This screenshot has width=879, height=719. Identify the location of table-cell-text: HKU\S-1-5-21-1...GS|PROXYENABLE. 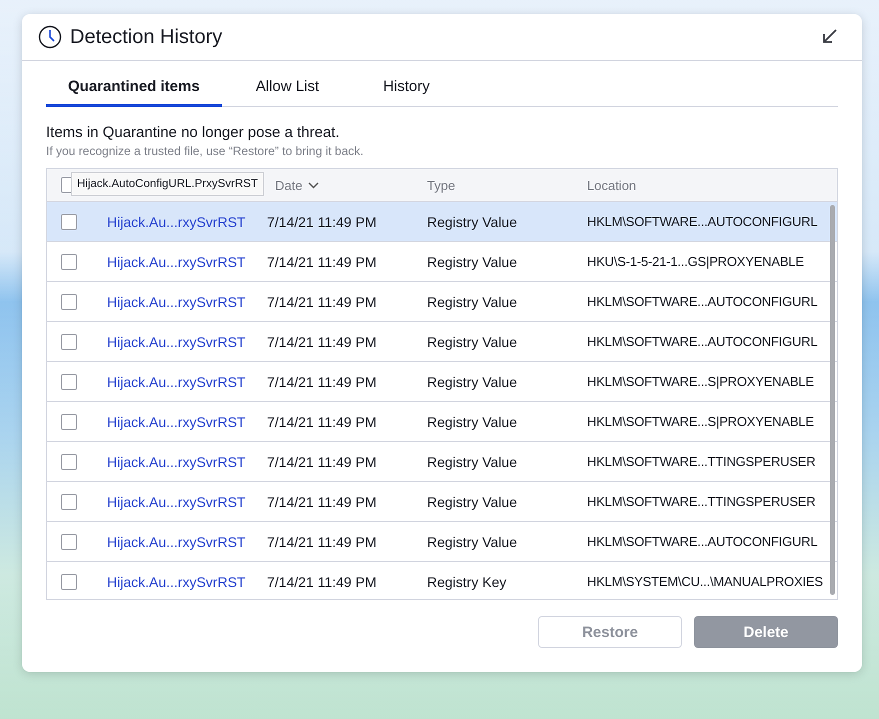
(696, 261).